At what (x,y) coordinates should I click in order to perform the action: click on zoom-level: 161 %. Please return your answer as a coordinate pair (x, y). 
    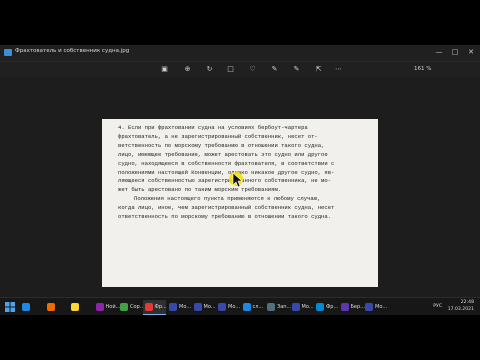
    Looking at the image, I should click on (423, 69).